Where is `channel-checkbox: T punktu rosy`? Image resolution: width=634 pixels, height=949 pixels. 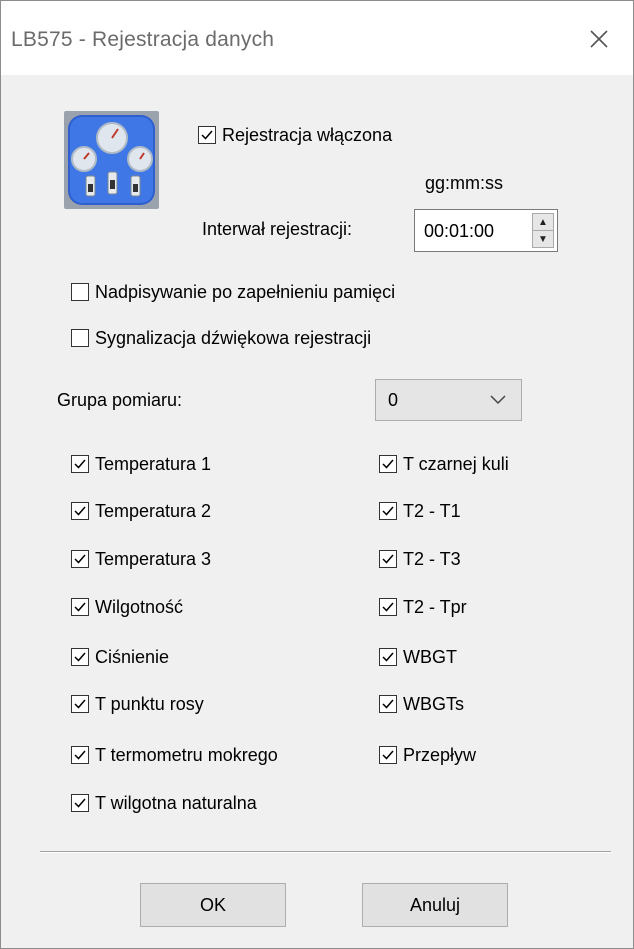
channel-checkbox: T punktu rosy is located at coordinates (137, 704).